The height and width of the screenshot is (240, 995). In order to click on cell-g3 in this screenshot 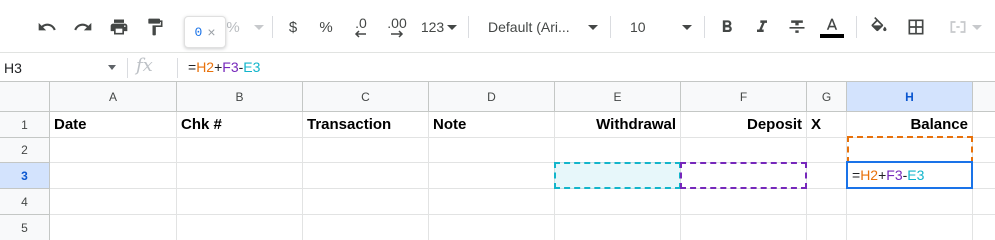, I will do `click(827, 176)`.